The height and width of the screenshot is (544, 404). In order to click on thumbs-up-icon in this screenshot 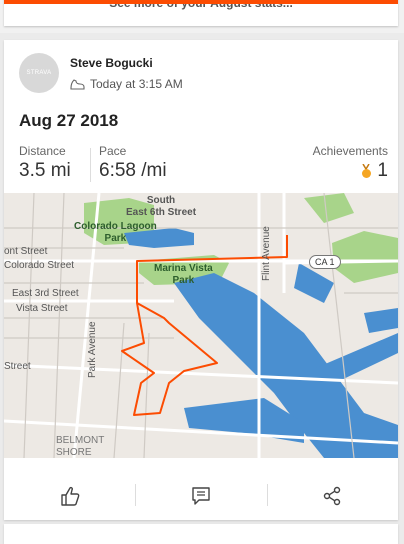, I will do `click(70, 496)`.